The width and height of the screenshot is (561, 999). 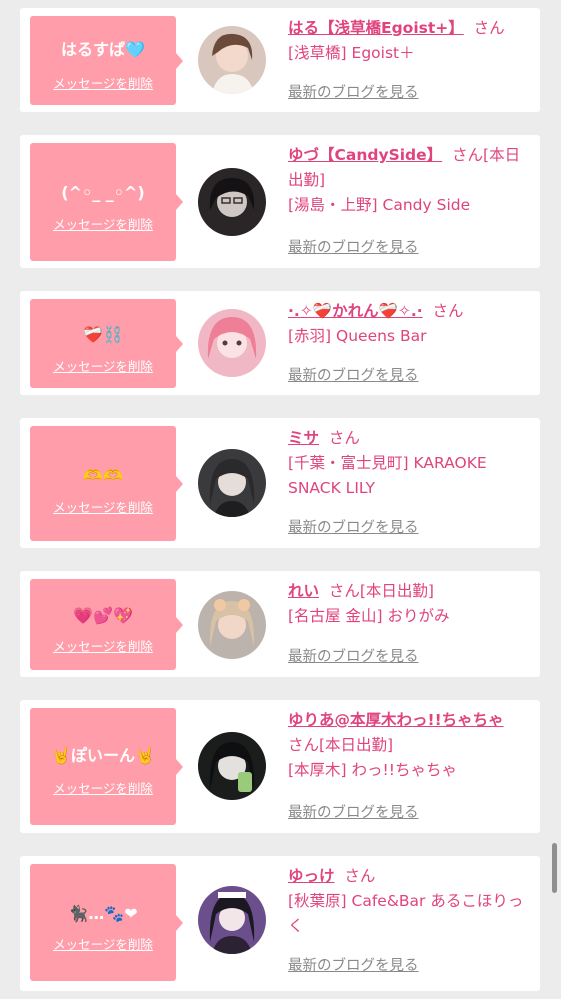 What do you see at coordinates (103, 192) in the screenshot?
I see `message-text: (^◦_ _◦^)` at bounding box center [103, 192].